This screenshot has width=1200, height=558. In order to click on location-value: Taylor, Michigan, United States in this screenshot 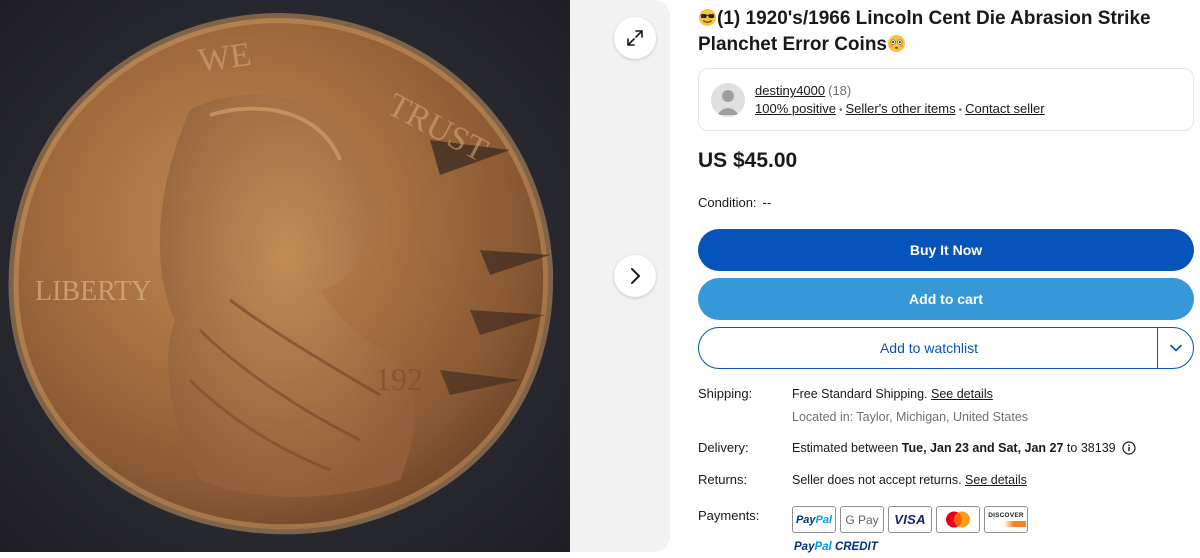, I will do `click(942, 417)`.